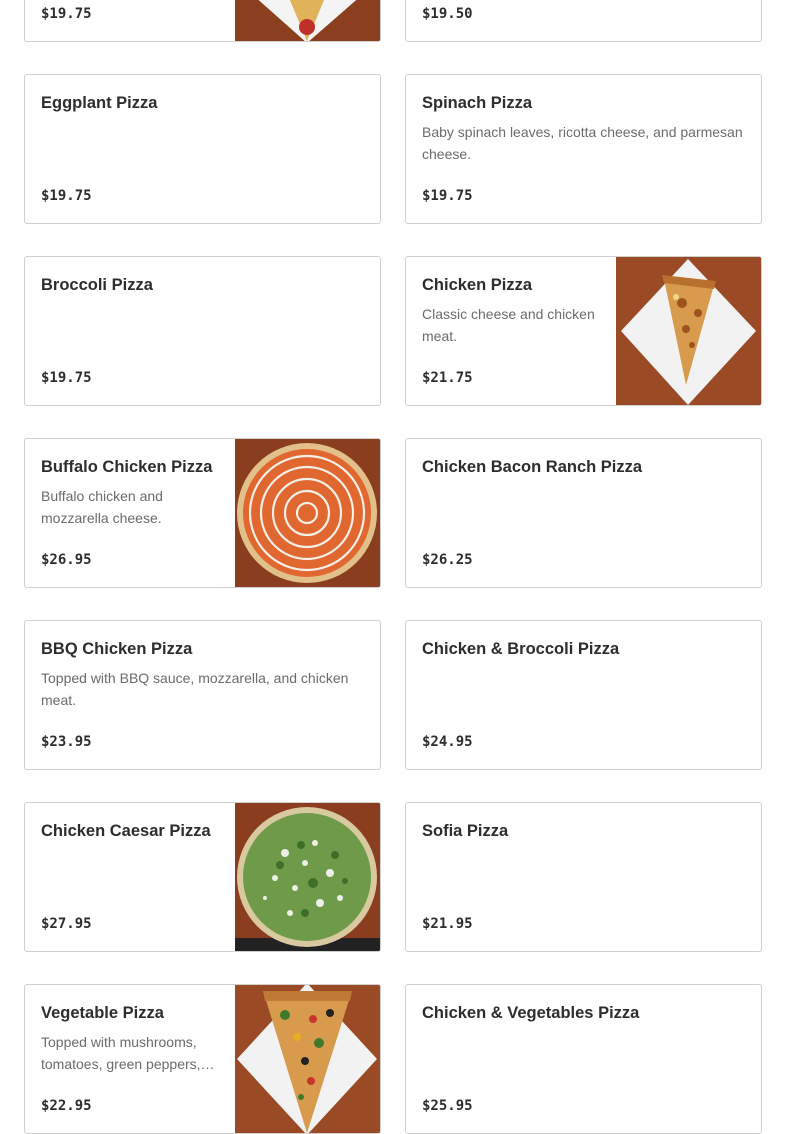 The image size is (785, 1134). Describe the element at coordinates (477, 103) in the screenshot. I see `menu-item-name: Spinach Pizza` at that location.